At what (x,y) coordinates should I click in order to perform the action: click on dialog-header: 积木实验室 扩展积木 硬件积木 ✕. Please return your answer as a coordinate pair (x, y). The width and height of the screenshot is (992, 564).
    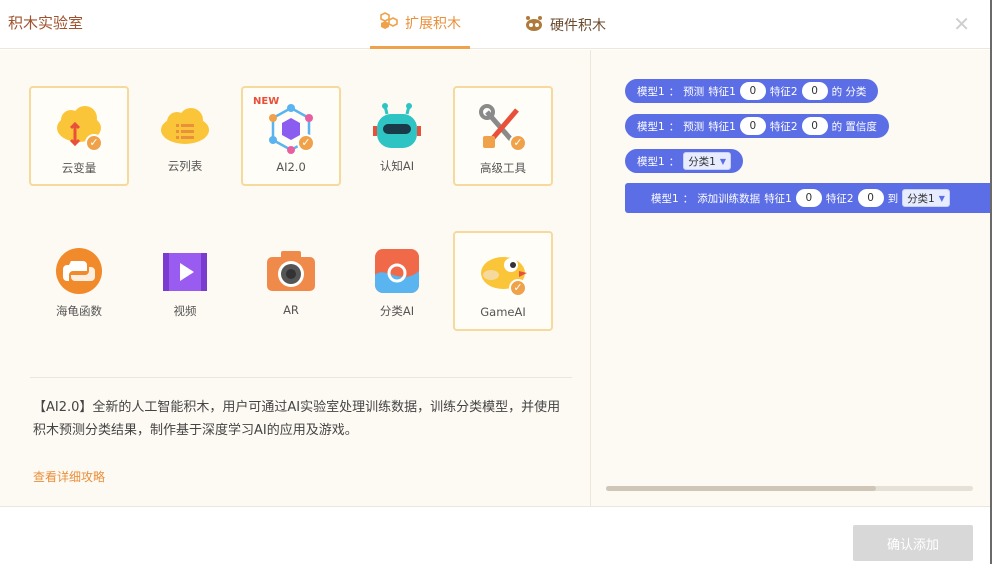
    Looking at the image, I should click on (496, 24).